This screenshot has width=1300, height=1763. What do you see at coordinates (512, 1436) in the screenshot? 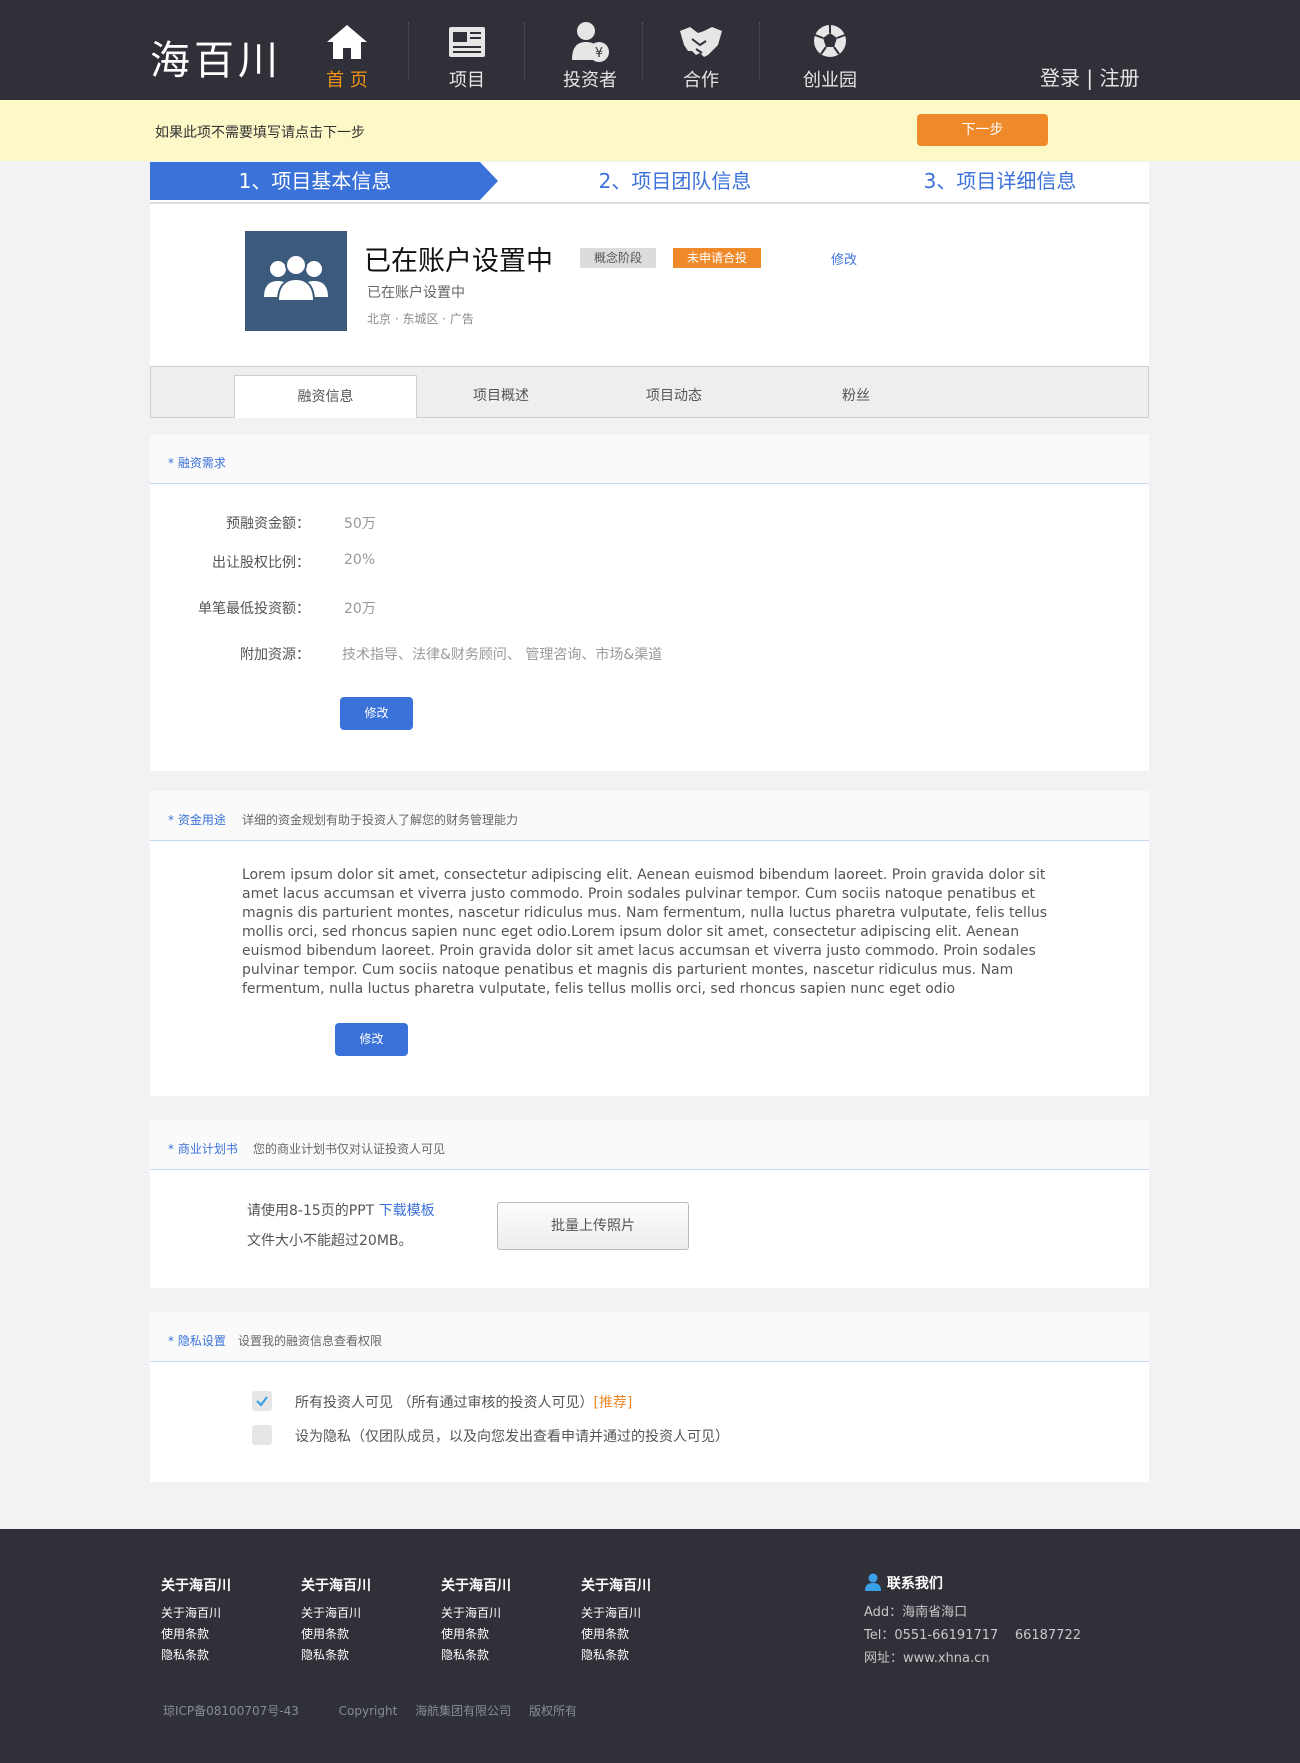
I see `private-option-label: 设为隐私（仅团队成员，以及向您发出查看申请并通过的投资人可见）` at bounding box center [512, 1436].